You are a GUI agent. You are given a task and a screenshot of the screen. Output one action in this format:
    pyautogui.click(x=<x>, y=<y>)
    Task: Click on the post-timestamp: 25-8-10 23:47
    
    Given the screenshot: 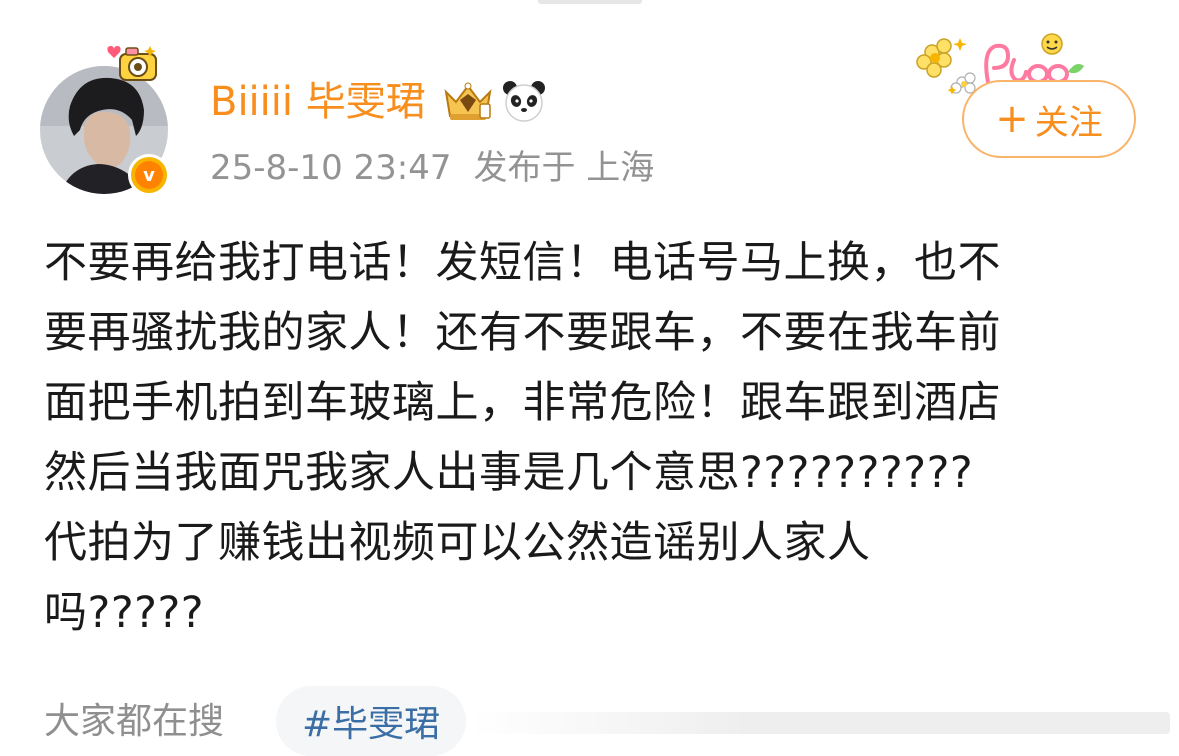 What is the action you would take?
    pyautogui.click(x=331, y=168)
    